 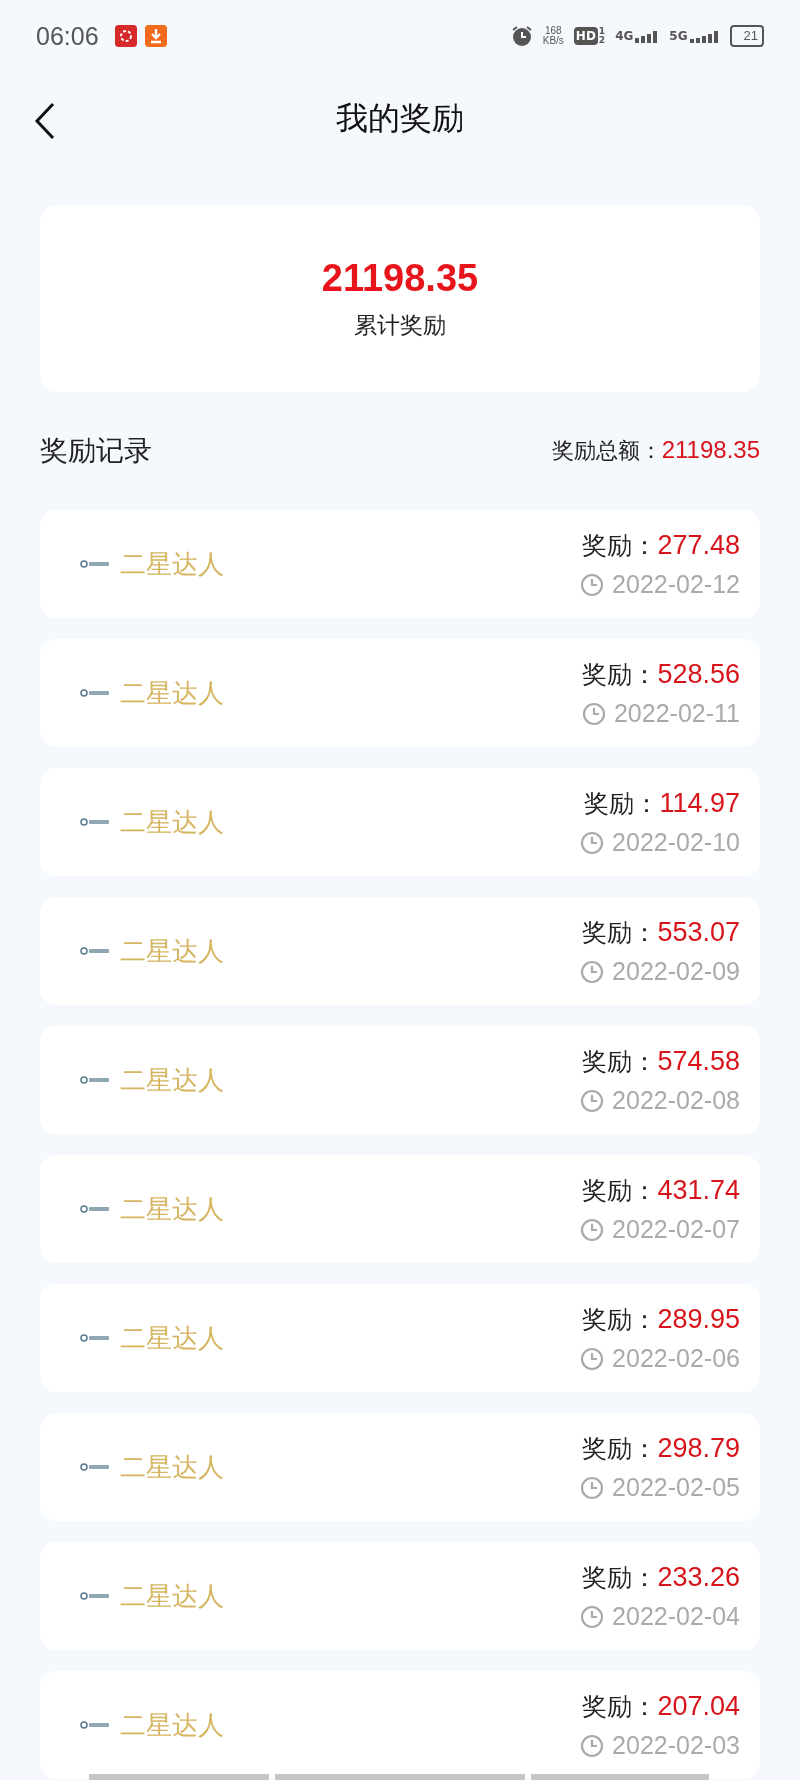 What do you see at coordinates (125, 36) in the screenshot?
I see `flower-app-icon` at bounding box center [125, 36].